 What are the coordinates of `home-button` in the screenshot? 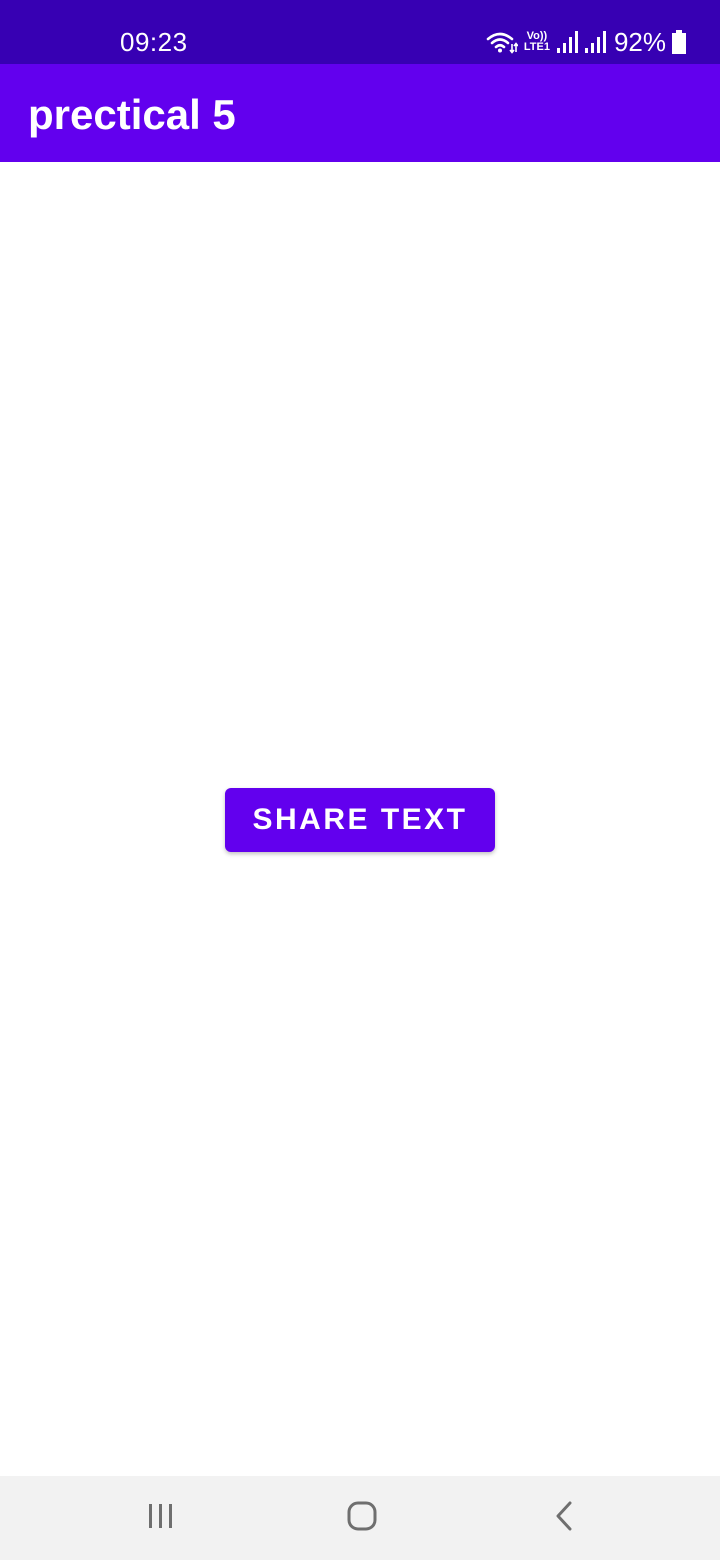 It's located at (362, 1518).